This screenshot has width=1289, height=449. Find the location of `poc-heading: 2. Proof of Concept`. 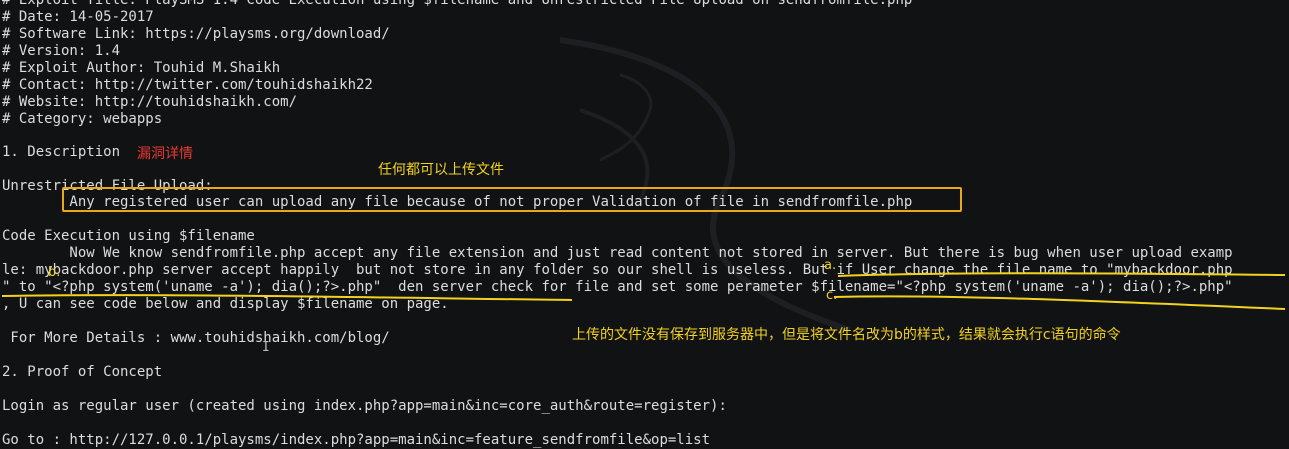

poc-heading: 2. Proof of Concept is located at coordinates (82, 372).